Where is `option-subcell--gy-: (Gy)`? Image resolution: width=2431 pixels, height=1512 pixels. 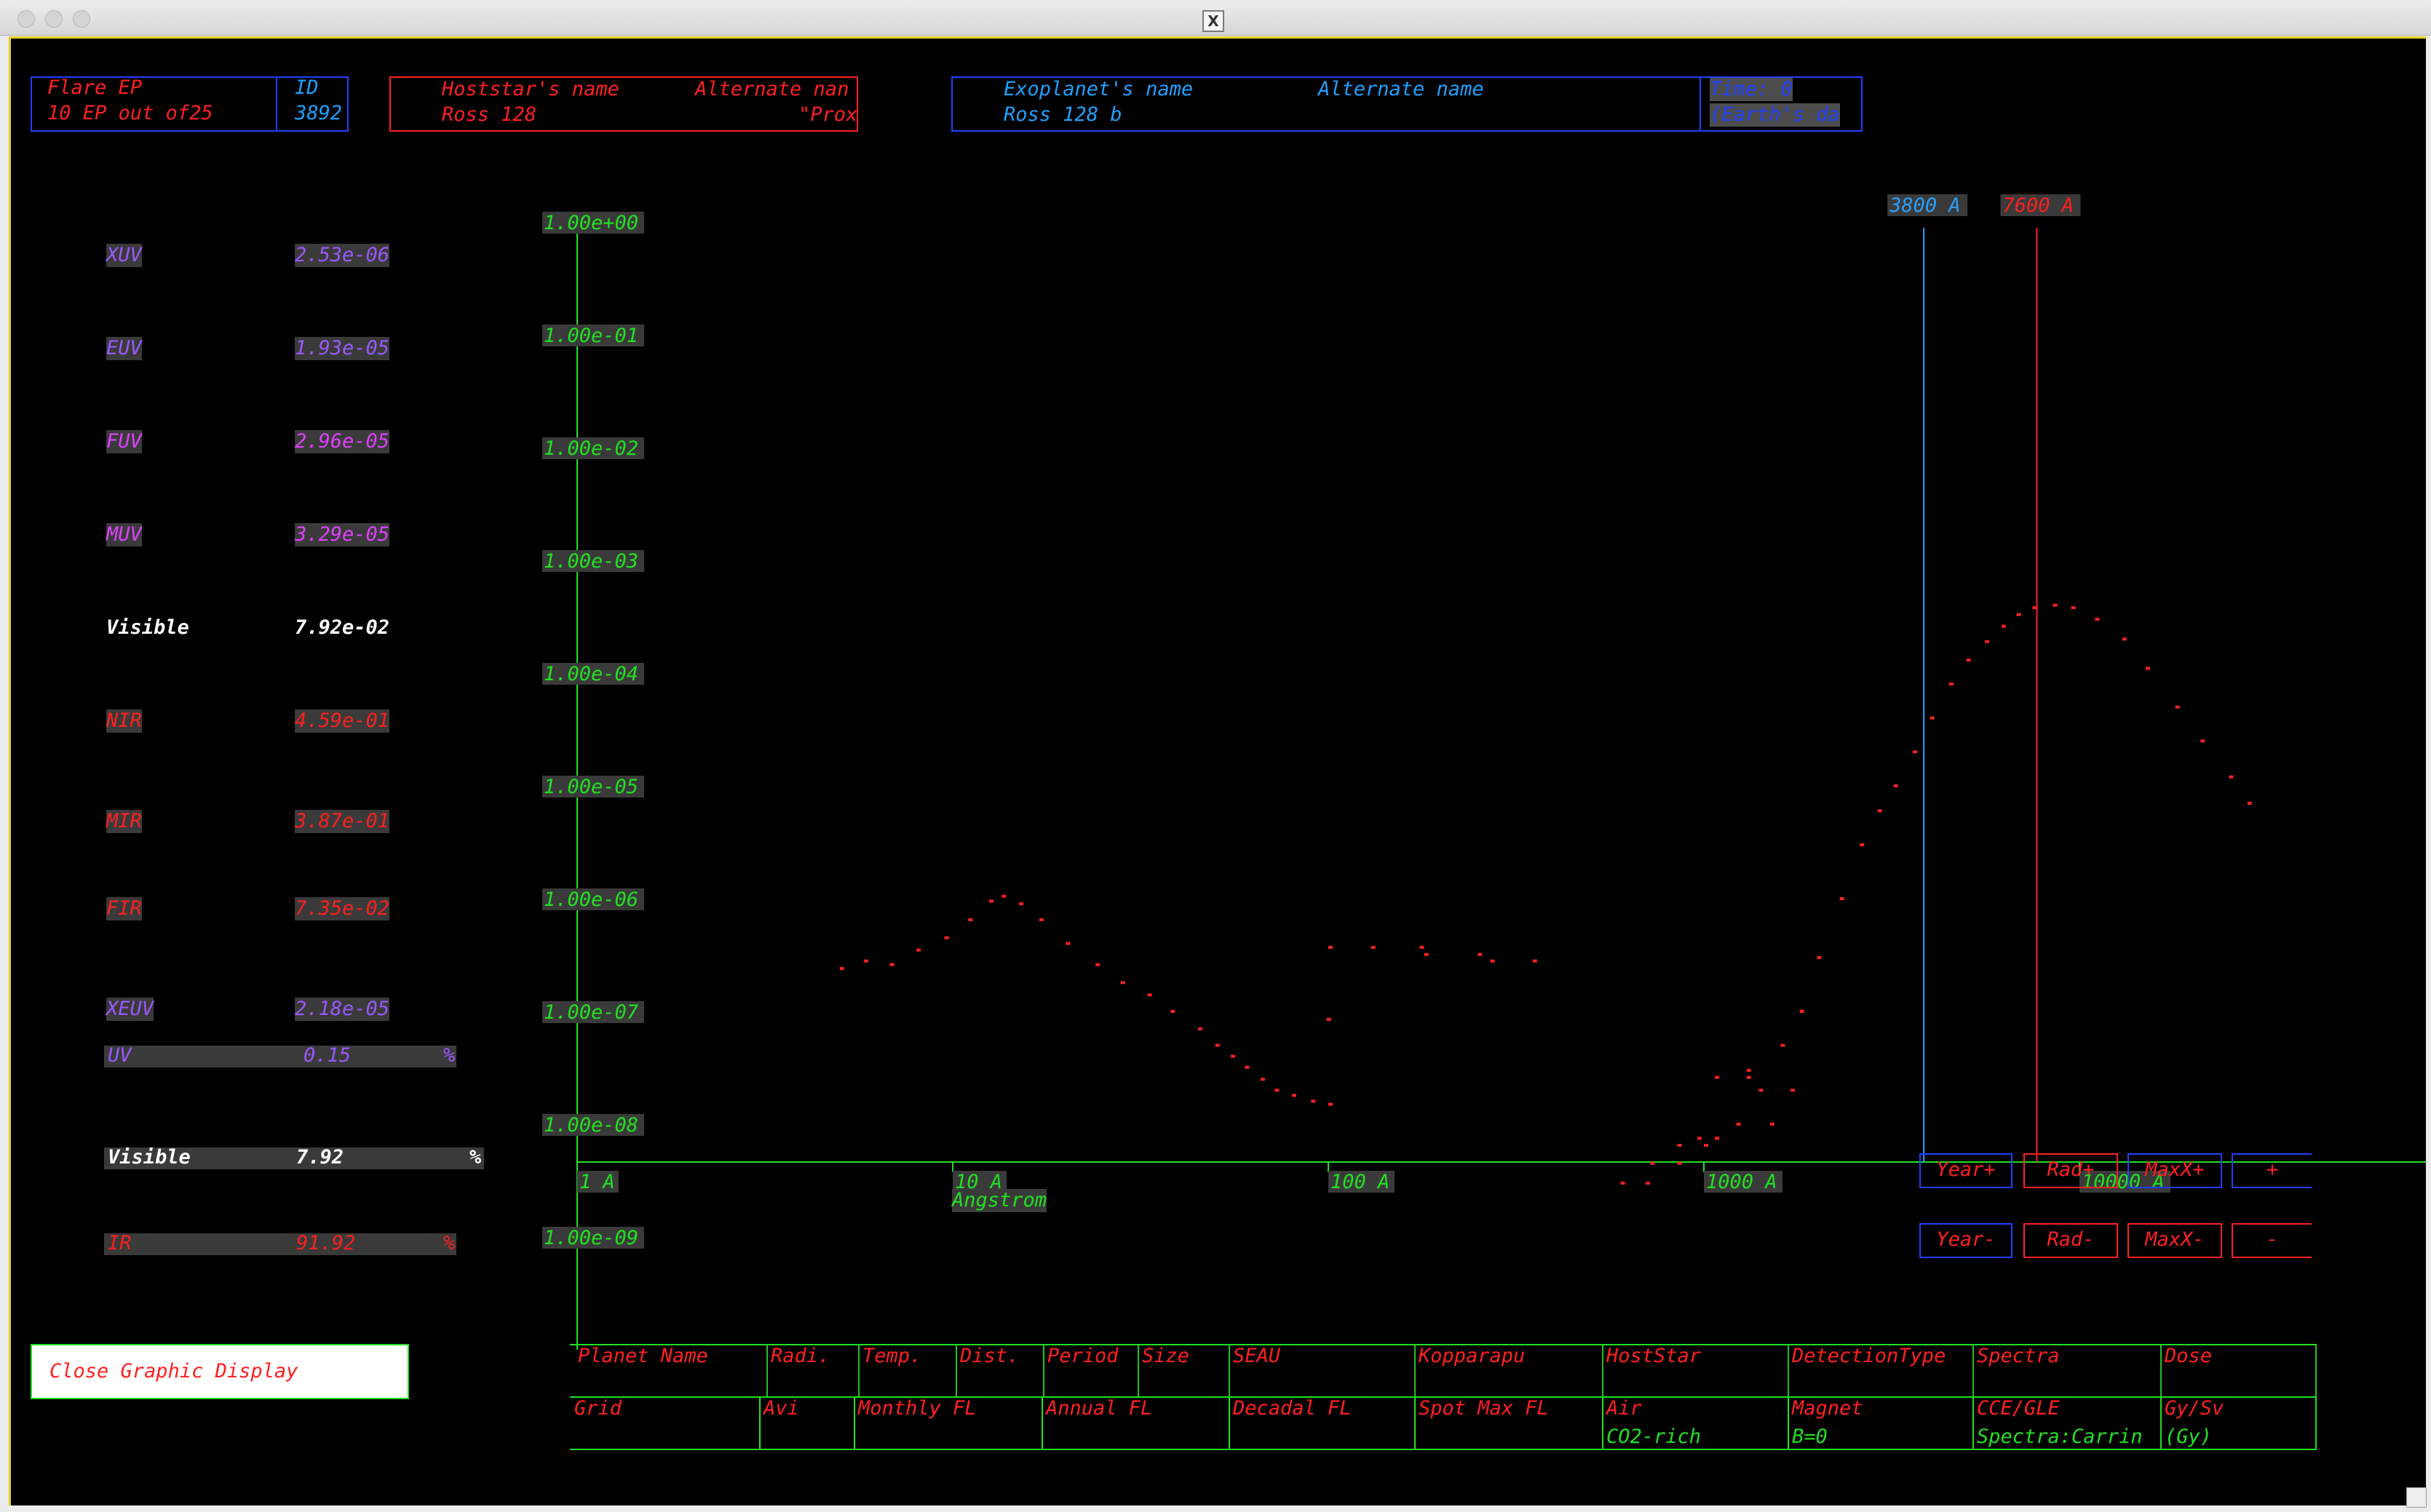 option-subcell--gy-: (Gy) is located at coordinates (2189, 1437).